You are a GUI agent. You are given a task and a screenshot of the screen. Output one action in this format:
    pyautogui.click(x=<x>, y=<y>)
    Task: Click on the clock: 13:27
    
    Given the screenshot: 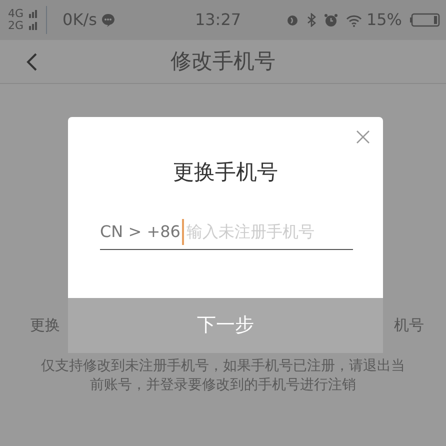 What is the action you would take?
    pyautogui.click(x=218, y=20)
    